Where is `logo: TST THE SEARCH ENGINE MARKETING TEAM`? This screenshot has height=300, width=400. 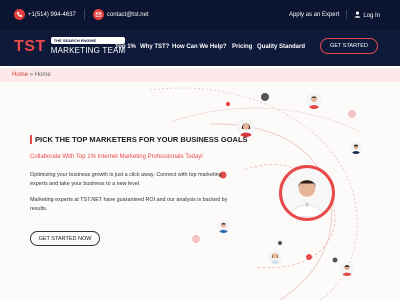
logo: TST THE SEARCH ENGINE MARKETING TEAM is located at coordinates (70, 47).